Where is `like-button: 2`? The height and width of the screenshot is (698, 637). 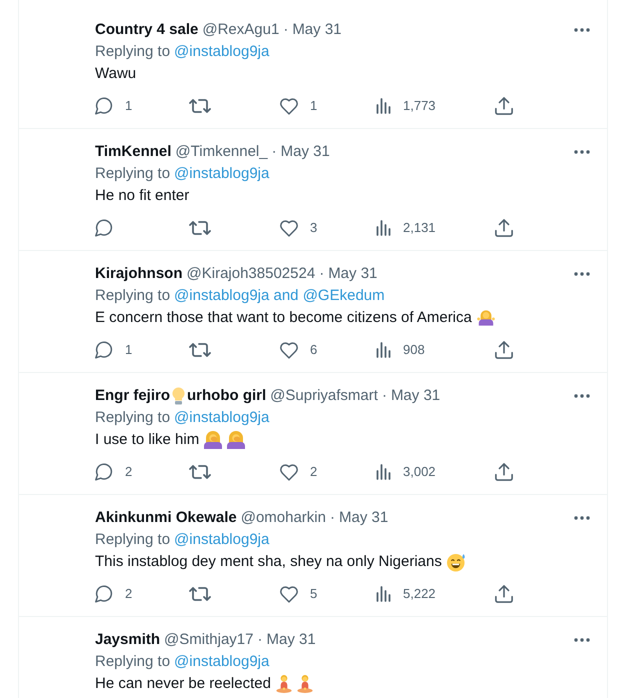
like-button: 2 is located at coordinates (299, 472).